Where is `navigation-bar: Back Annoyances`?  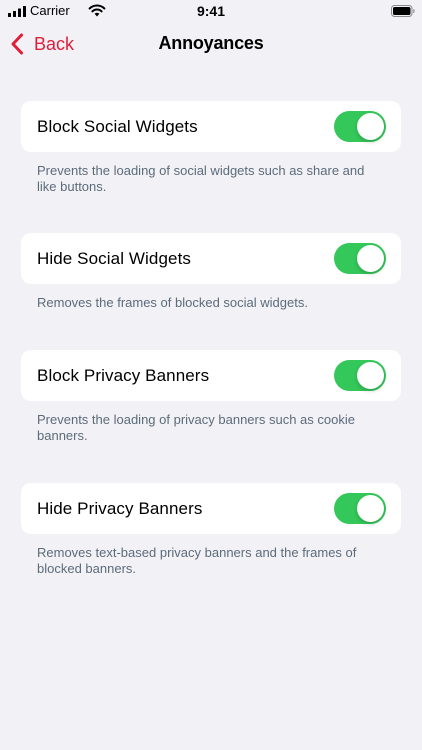
navigation-bar: Back Annoyances is located at coordinates (211, 44).